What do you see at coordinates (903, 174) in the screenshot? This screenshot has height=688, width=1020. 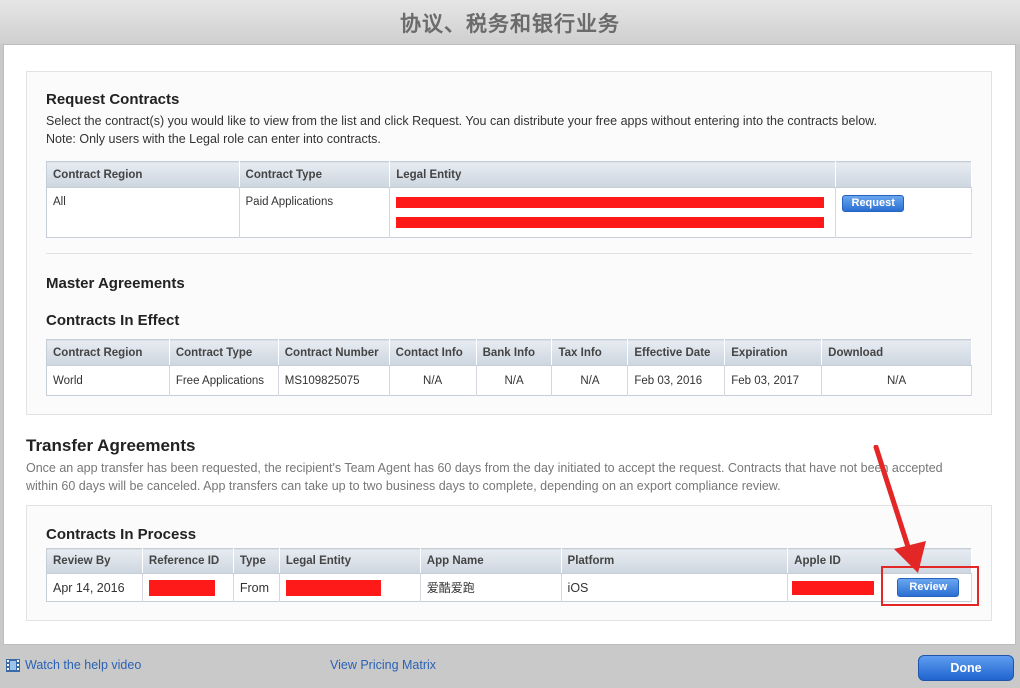 I see `column-header-empty` at bounding box center [903, 174].